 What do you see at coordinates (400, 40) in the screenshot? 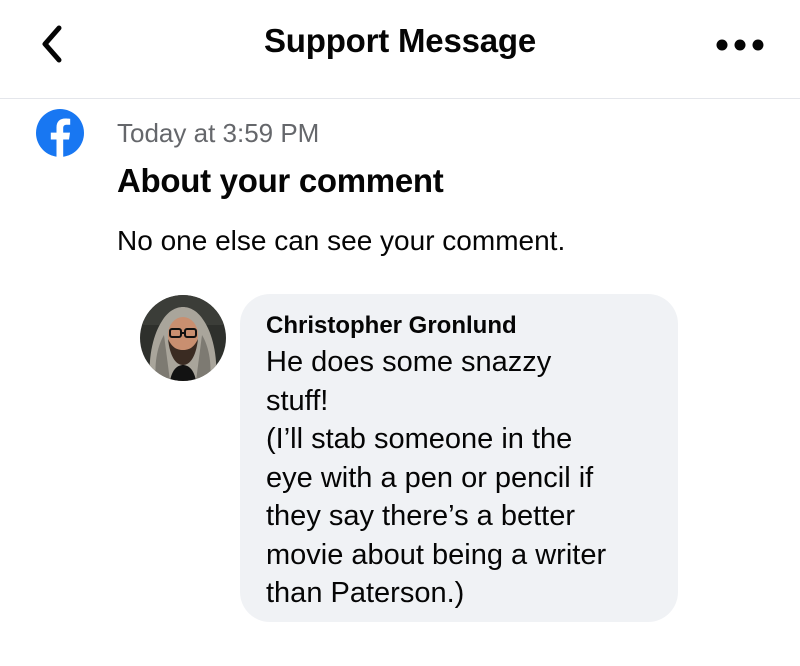
I see `page-title: Support Message` at bounding box center [400, 40].